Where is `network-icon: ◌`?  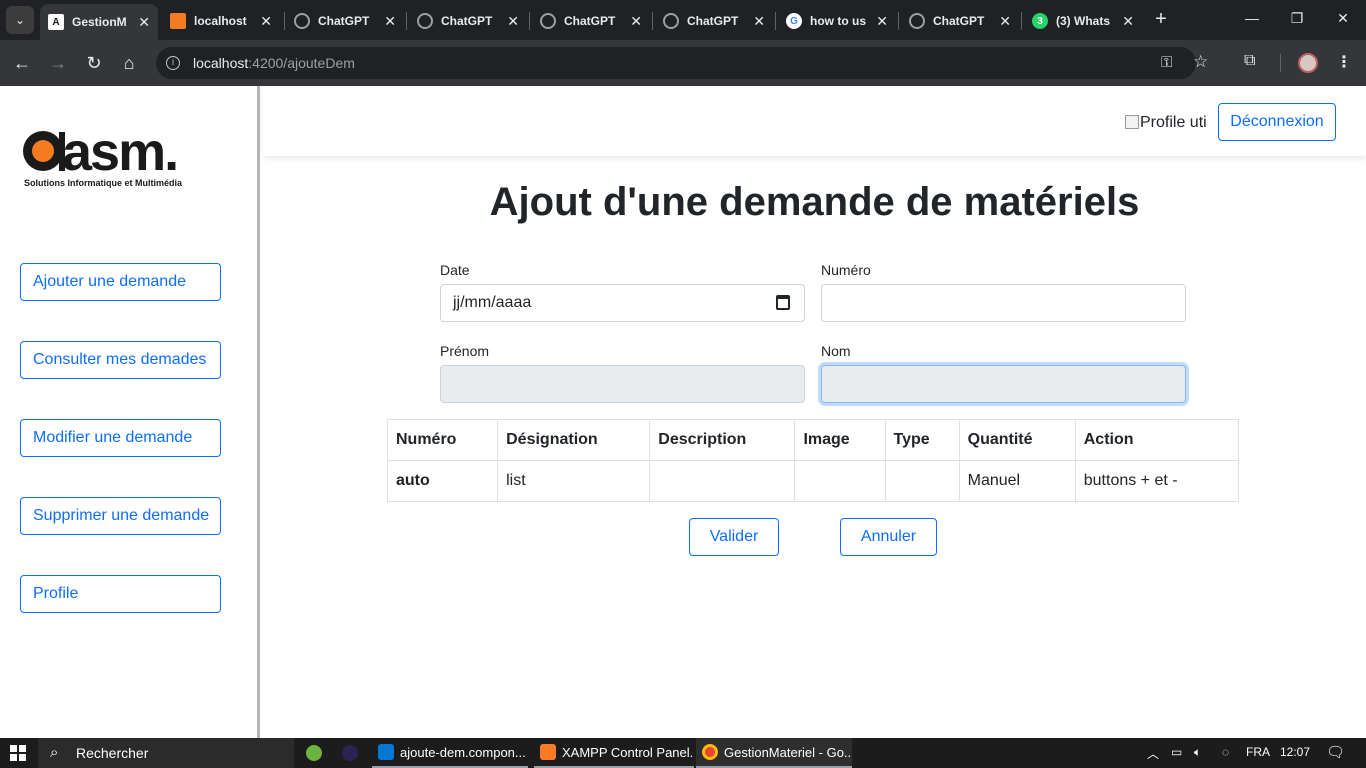 network-icon: ◌ is located at coordinates (1225, 752).